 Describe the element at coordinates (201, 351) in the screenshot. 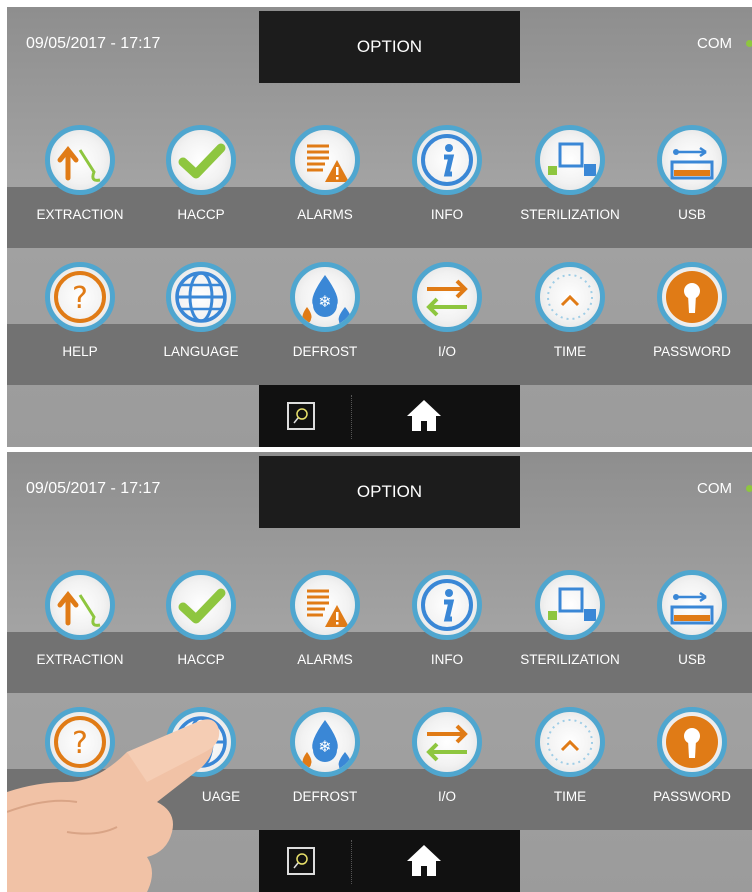

I see `tile-label: LANGUAGE` at that location.